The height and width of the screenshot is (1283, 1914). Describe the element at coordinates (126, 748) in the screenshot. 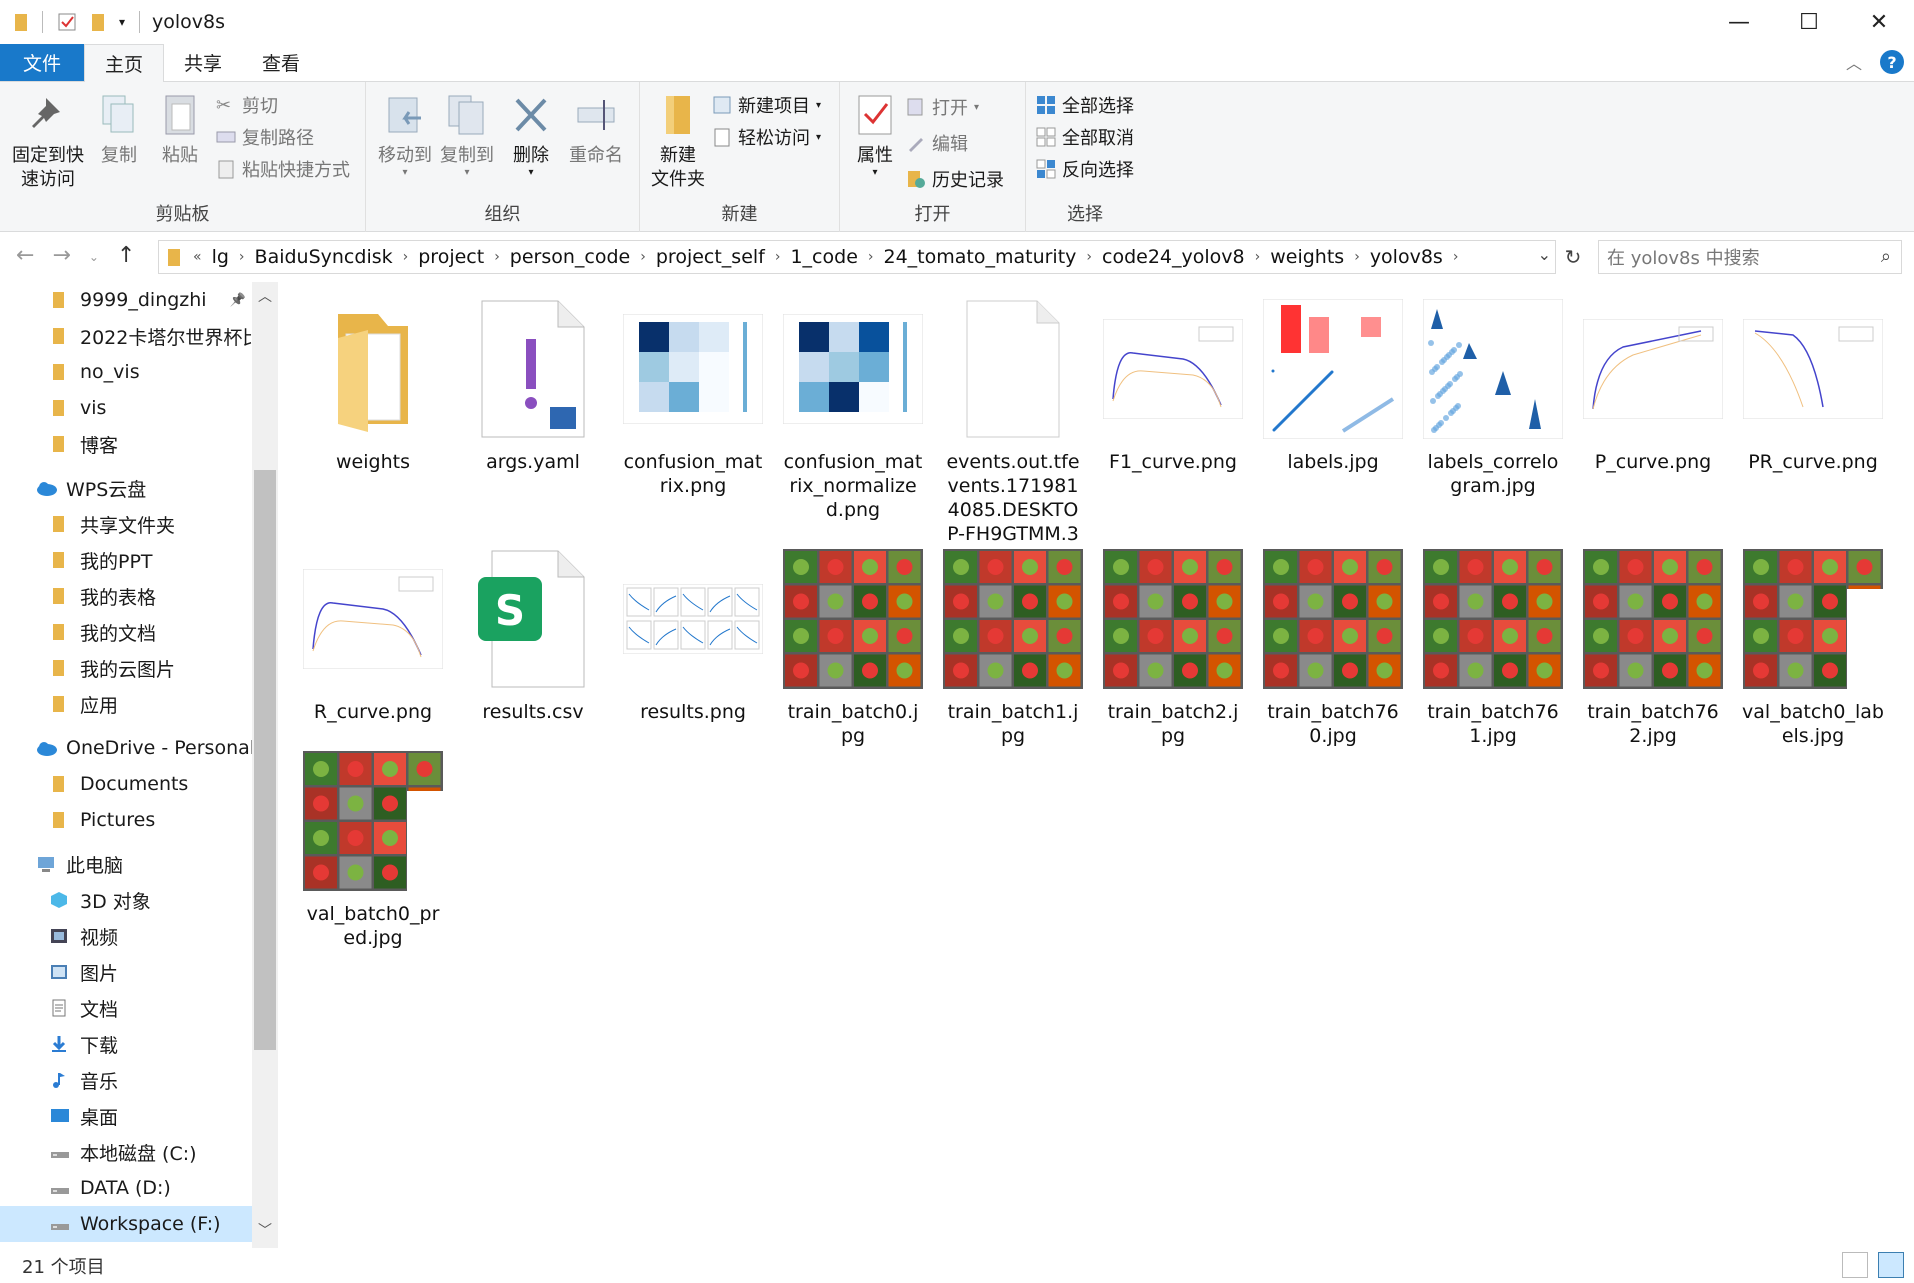

I see `sidebar-item: OneDrive - Personal` at that location.